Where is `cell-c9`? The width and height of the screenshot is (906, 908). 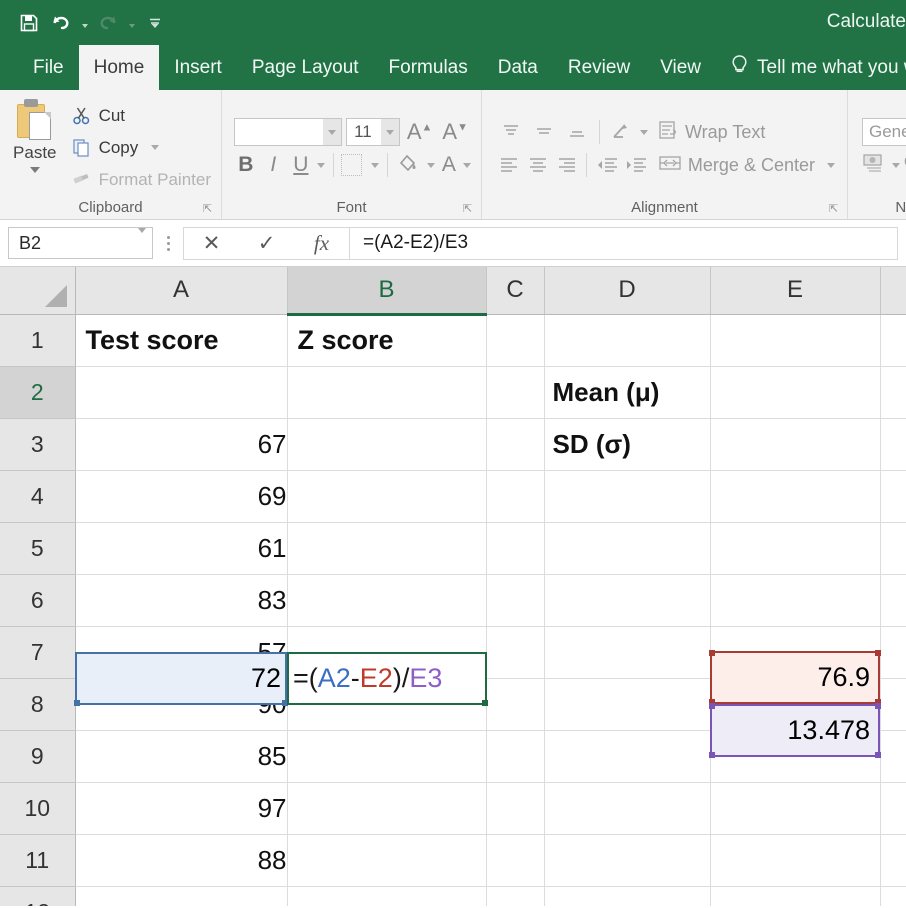
cell-c9 is located at coordinates (515, 756).